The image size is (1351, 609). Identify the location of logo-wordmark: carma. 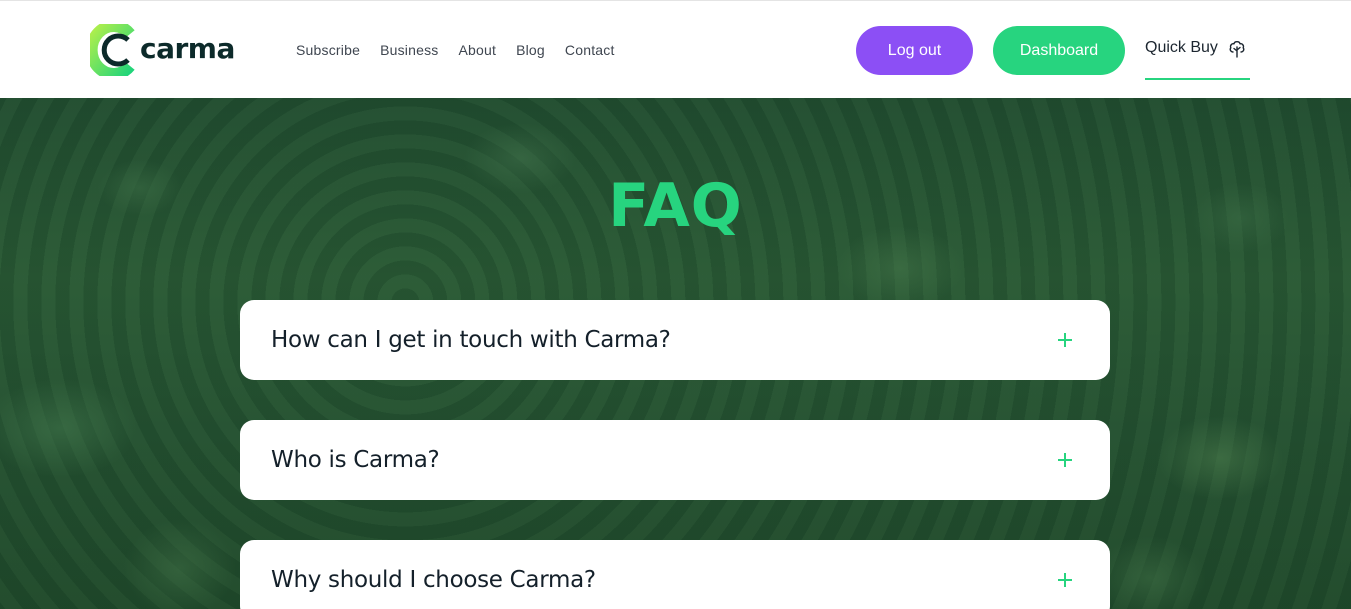
(187, 48).